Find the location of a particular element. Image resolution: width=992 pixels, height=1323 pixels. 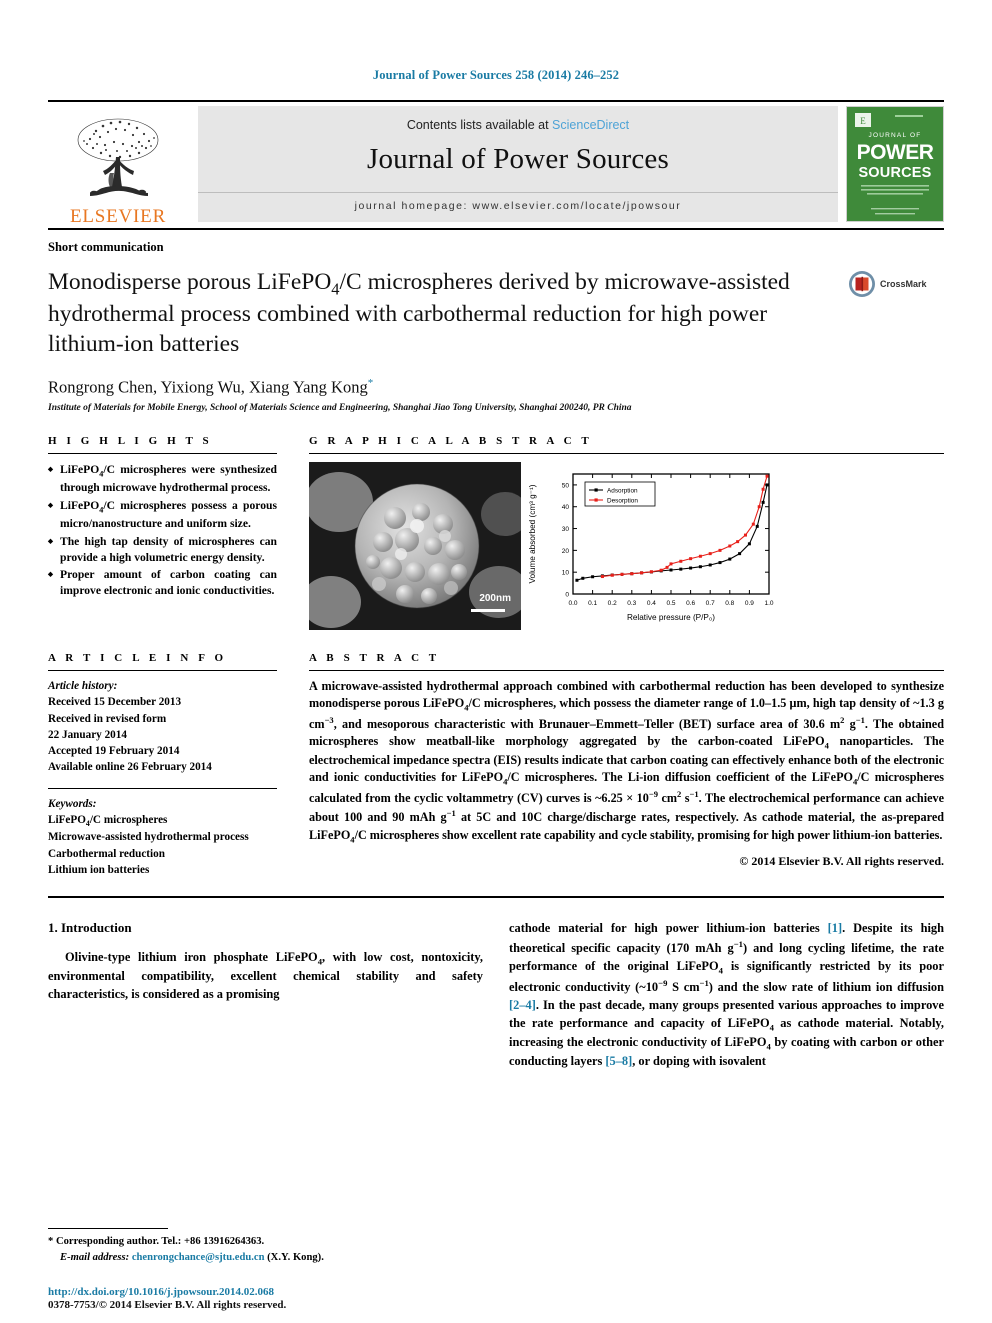

footnote-rule is located at coordinates (108, 1229).